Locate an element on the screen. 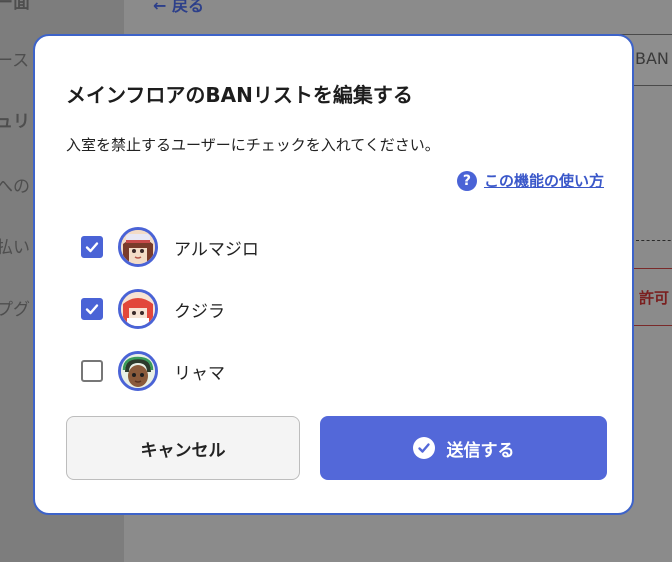 This screenshot has width=672, height=562. user-row-armadillo: アルマジロ is located at coordinates (331, 247).